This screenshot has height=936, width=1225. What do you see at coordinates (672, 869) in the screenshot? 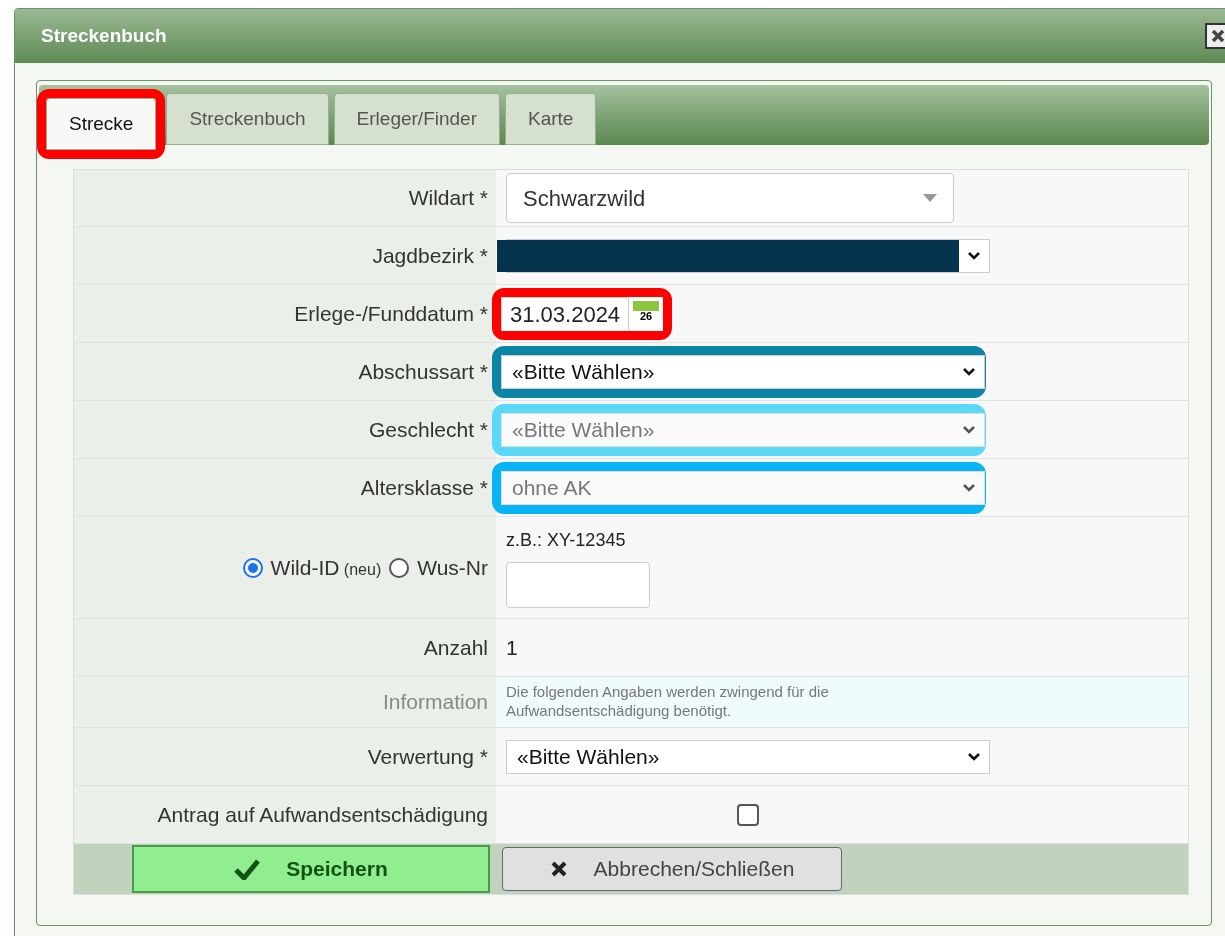
I see `cancel-button: Abbrechen/Schließen` at bounding box center [672, 869].